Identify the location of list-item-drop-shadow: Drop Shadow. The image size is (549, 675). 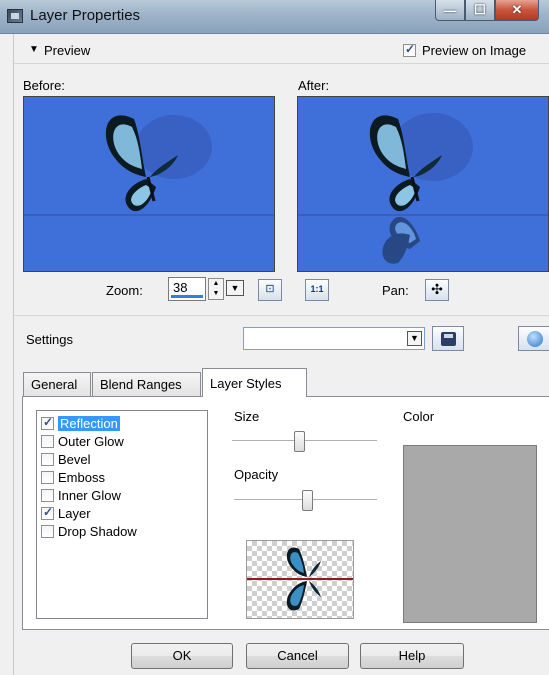
(89, 531).